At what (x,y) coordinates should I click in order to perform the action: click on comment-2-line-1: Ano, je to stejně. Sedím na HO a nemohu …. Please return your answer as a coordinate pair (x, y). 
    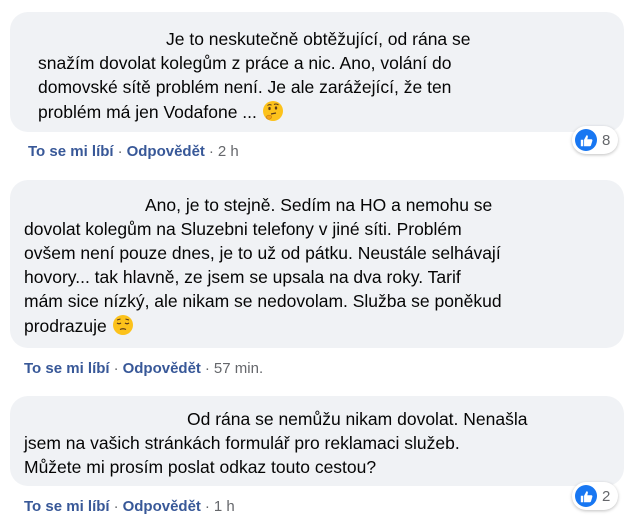
    Looking at the image, I should click on (319, 205).